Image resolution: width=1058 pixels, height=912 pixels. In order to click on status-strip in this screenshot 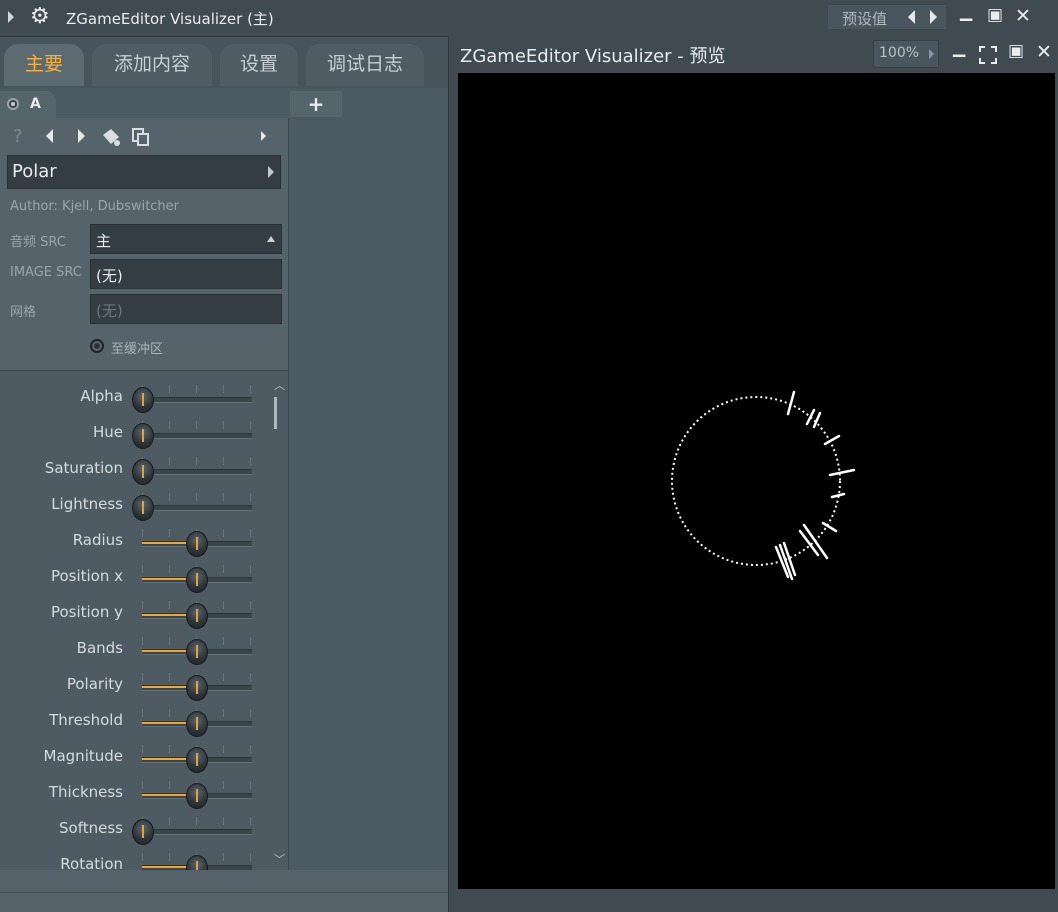, I will do `click(224, 891)`.